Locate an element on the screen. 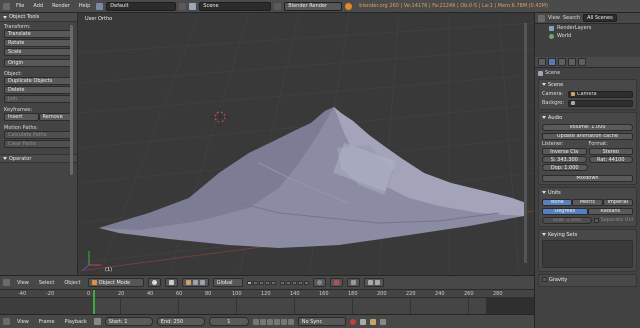 This screenshot has width=640, height=328. opengl-render-buttons is located at coordinates (373, 282).